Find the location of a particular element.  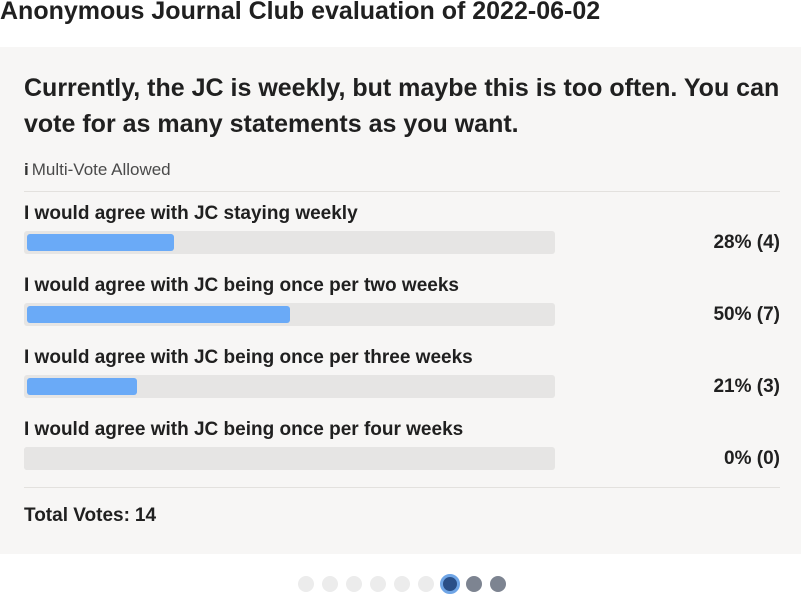

option-result: 50% (7) is located at coordinates (746, 314).